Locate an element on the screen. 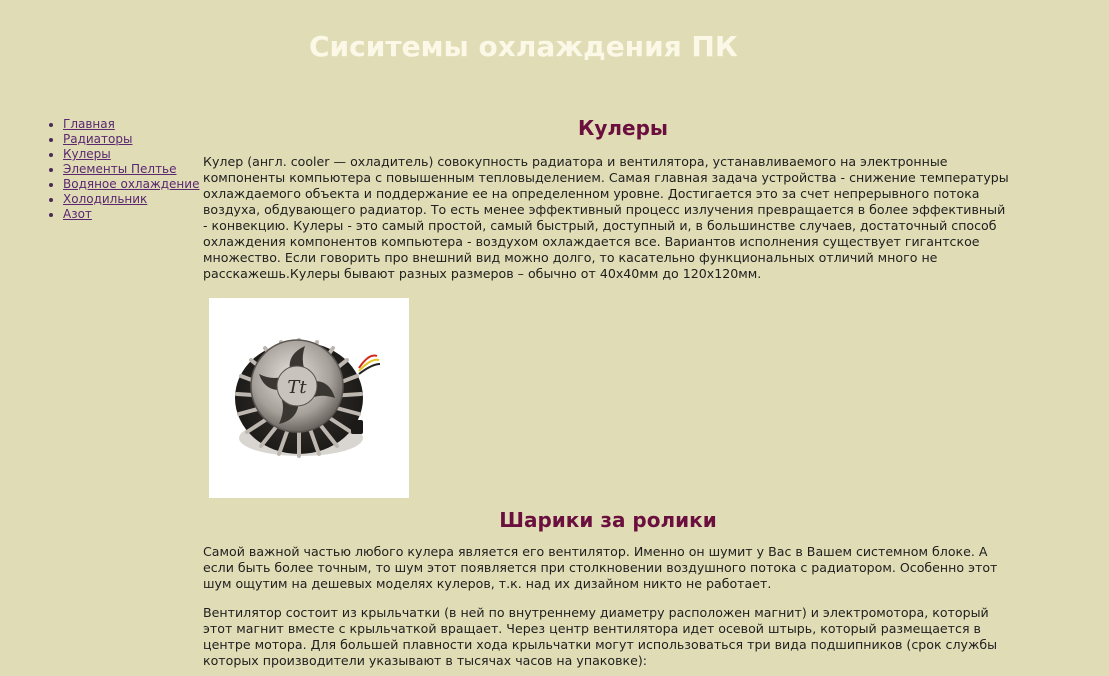 Image resolution: width=1109 pixels, height=676 pixels. nav-link-water-cooling: Водяное охлаждение is located at coordinates (131, 184).